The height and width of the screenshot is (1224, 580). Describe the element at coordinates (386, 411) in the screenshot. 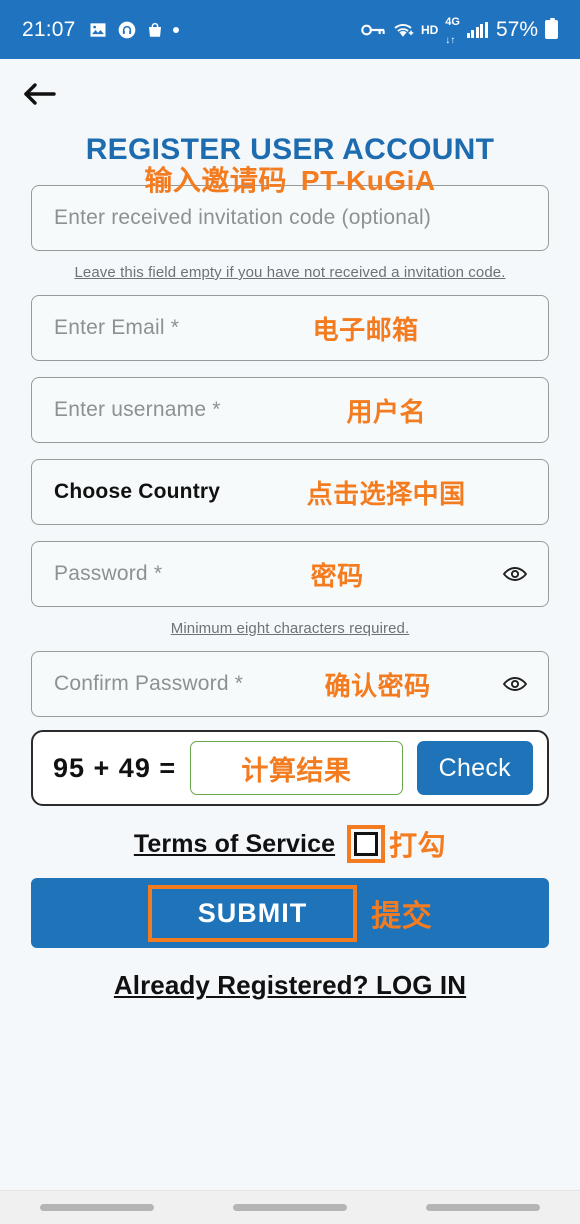

I see `username-annotation: 用户名` at that location.